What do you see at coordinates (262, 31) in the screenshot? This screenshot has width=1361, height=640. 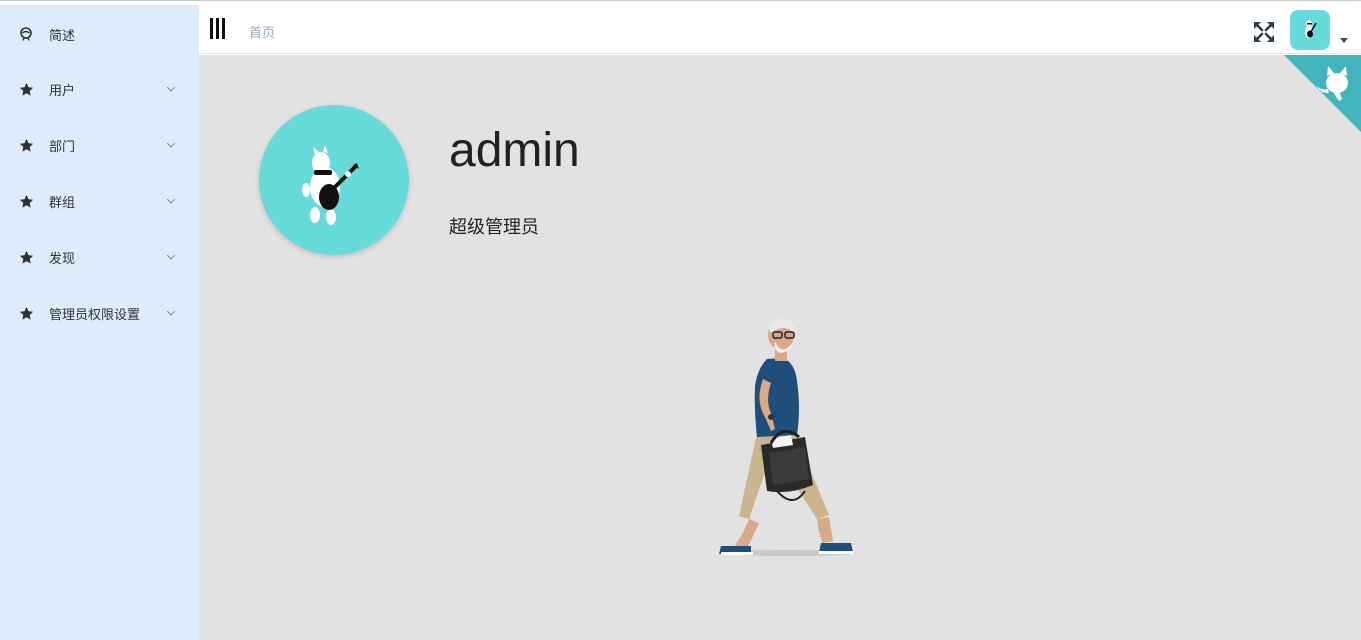 I see `breadcrumb: 首页` at bounding box center [262, 31].